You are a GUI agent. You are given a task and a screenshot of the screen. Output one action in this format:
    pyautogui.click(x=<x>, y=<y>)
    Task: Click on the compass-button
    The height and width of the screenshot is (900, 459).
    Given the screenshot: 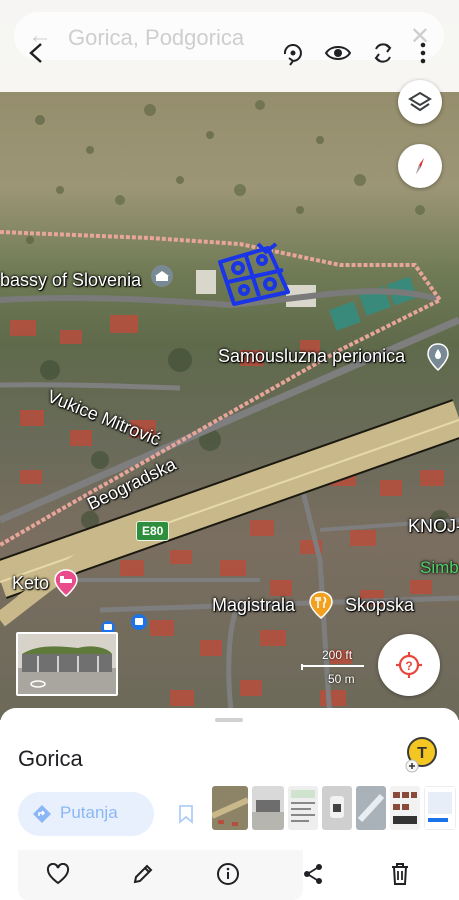 What is the action you would take?
    pyautogui.click(x=420, y=166)
    